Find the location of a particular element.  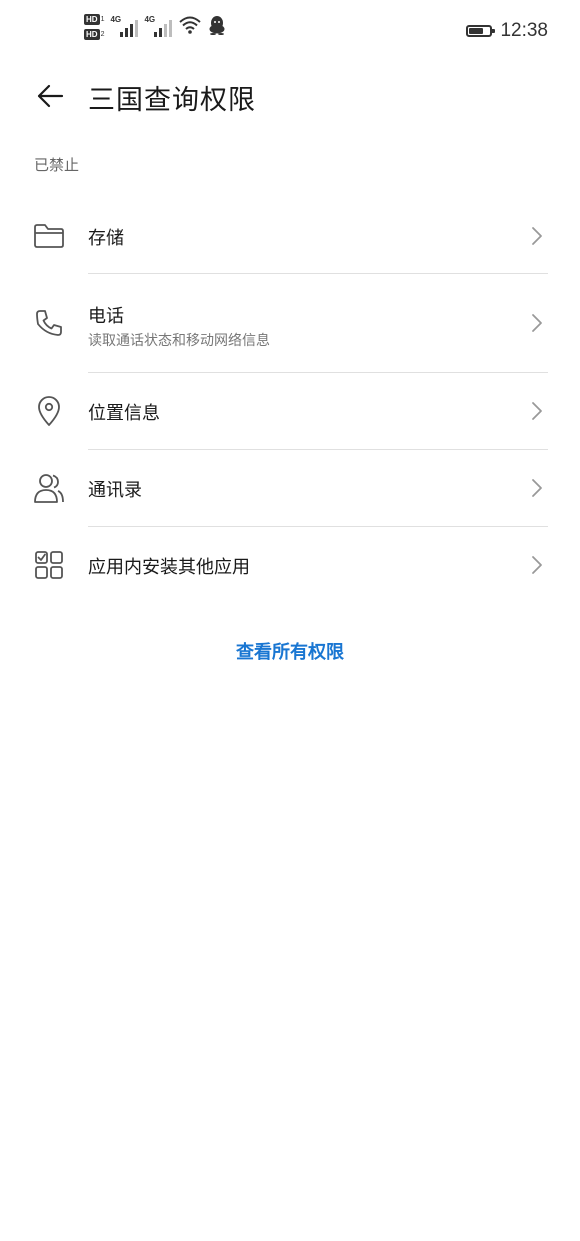

contacts-icon is located at coordinates (49, 488).